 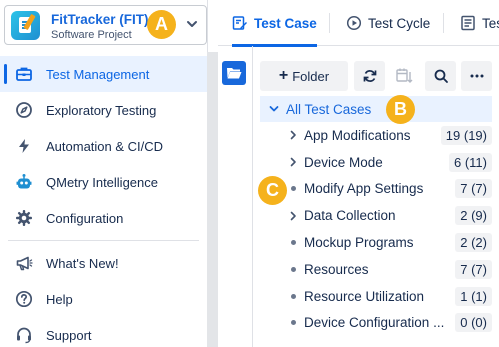 I want to click on tree-item-count: 6 (11), so click(x=470, y=162).